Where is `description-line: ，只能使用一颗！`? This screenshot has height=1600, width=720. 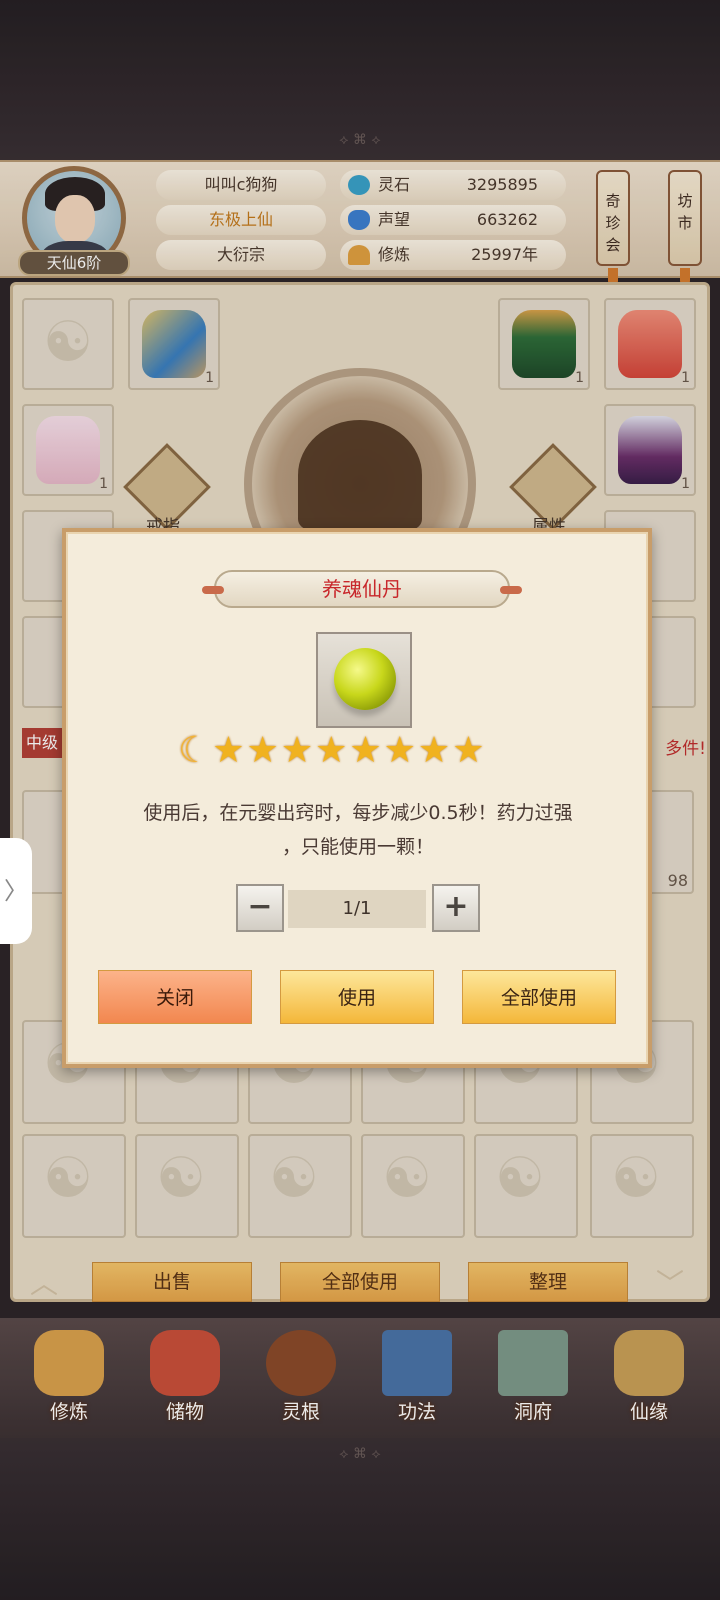
description-line: ，只能使用一颗！ is located at coordinates (357, 847).